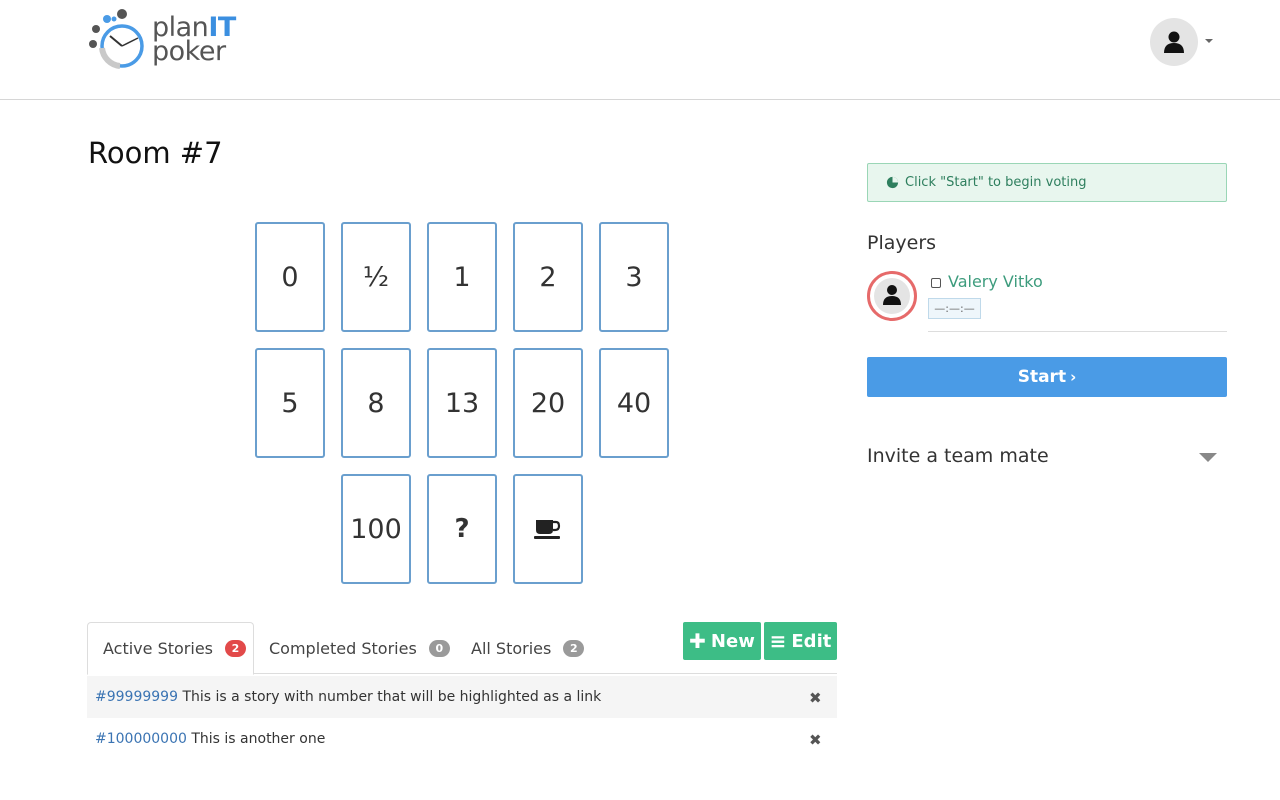 The image size is (1280, 800). I want to click on vote-card: 5, so click(290, 403).